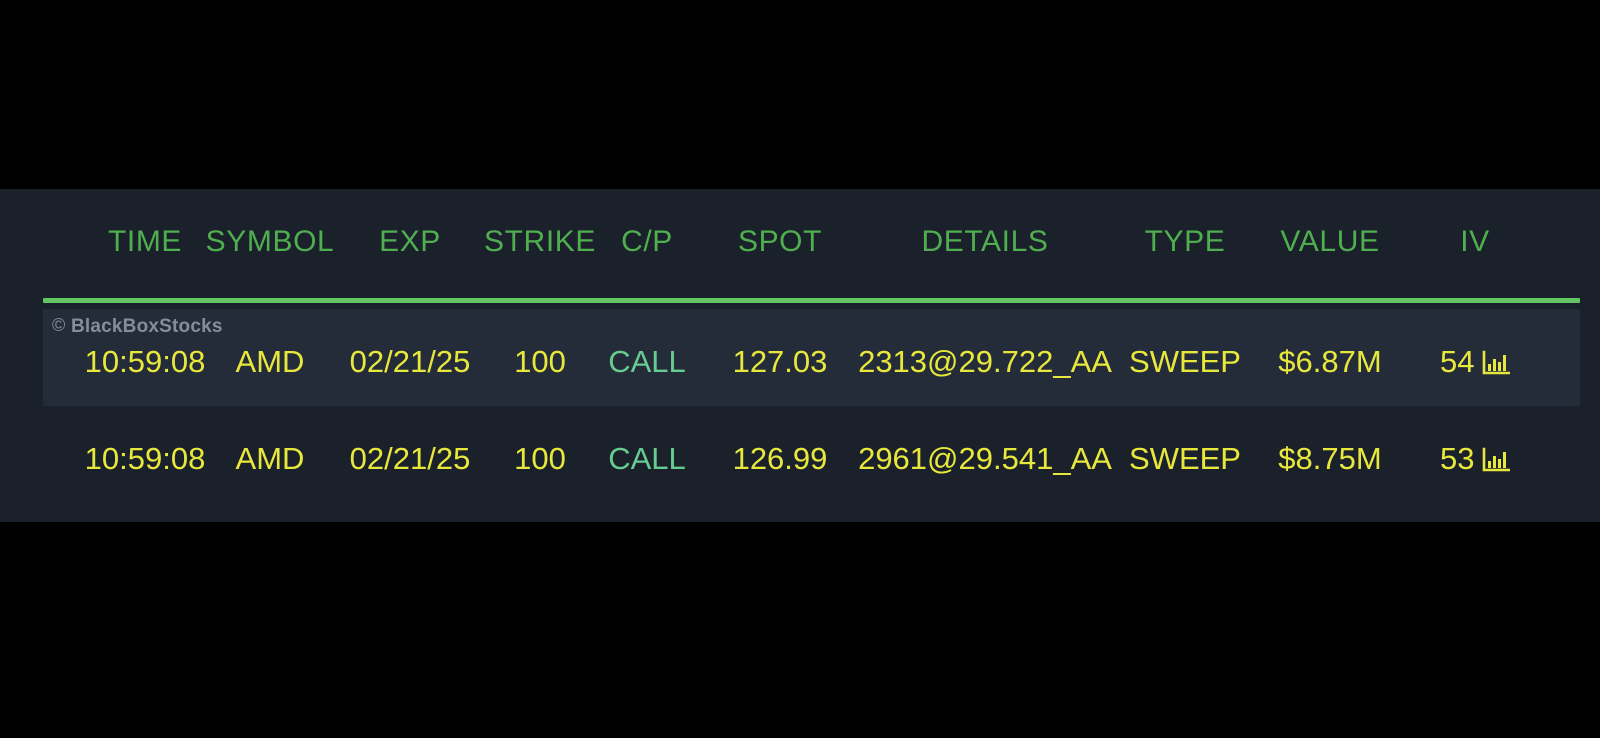 The height and width of the screenshot is (738, 1600). What do you see at coordinates (1330, 458) in the screenshot?
I see `cell-value: $8.75M` at bounding box center [1330, 458].